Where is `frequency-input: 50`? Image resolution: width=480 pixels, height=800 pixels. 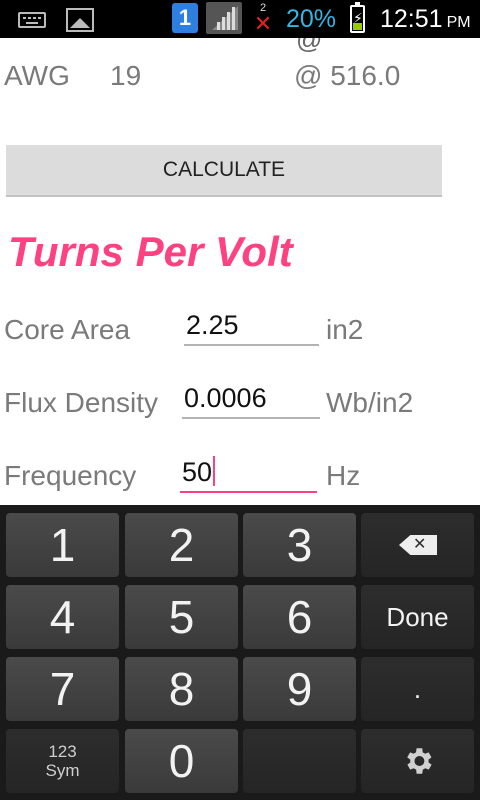 frequency-input: 50 is located at coordinates (248, 473).